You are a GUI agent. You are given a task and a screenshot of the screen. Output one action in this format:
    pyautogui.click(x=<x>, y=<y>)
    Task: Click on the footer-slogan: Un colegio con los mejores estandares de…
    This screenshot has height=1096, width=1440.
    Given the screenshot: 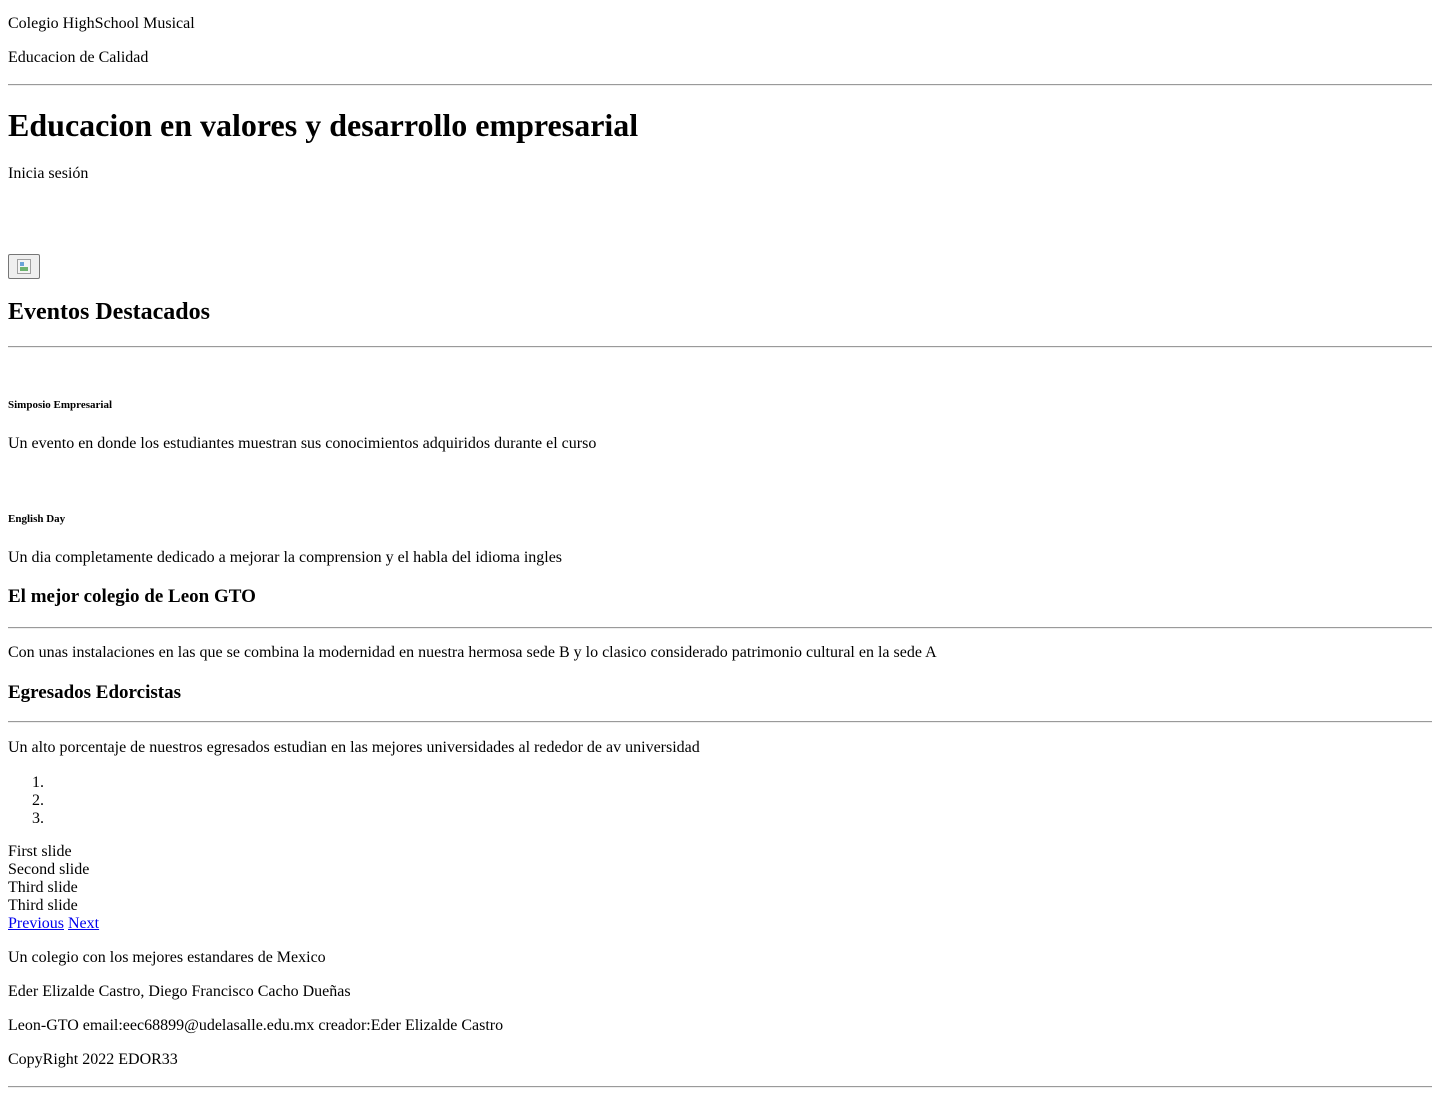 What is the action you would take?
    pyautogui.click(x=167, y=957)
    